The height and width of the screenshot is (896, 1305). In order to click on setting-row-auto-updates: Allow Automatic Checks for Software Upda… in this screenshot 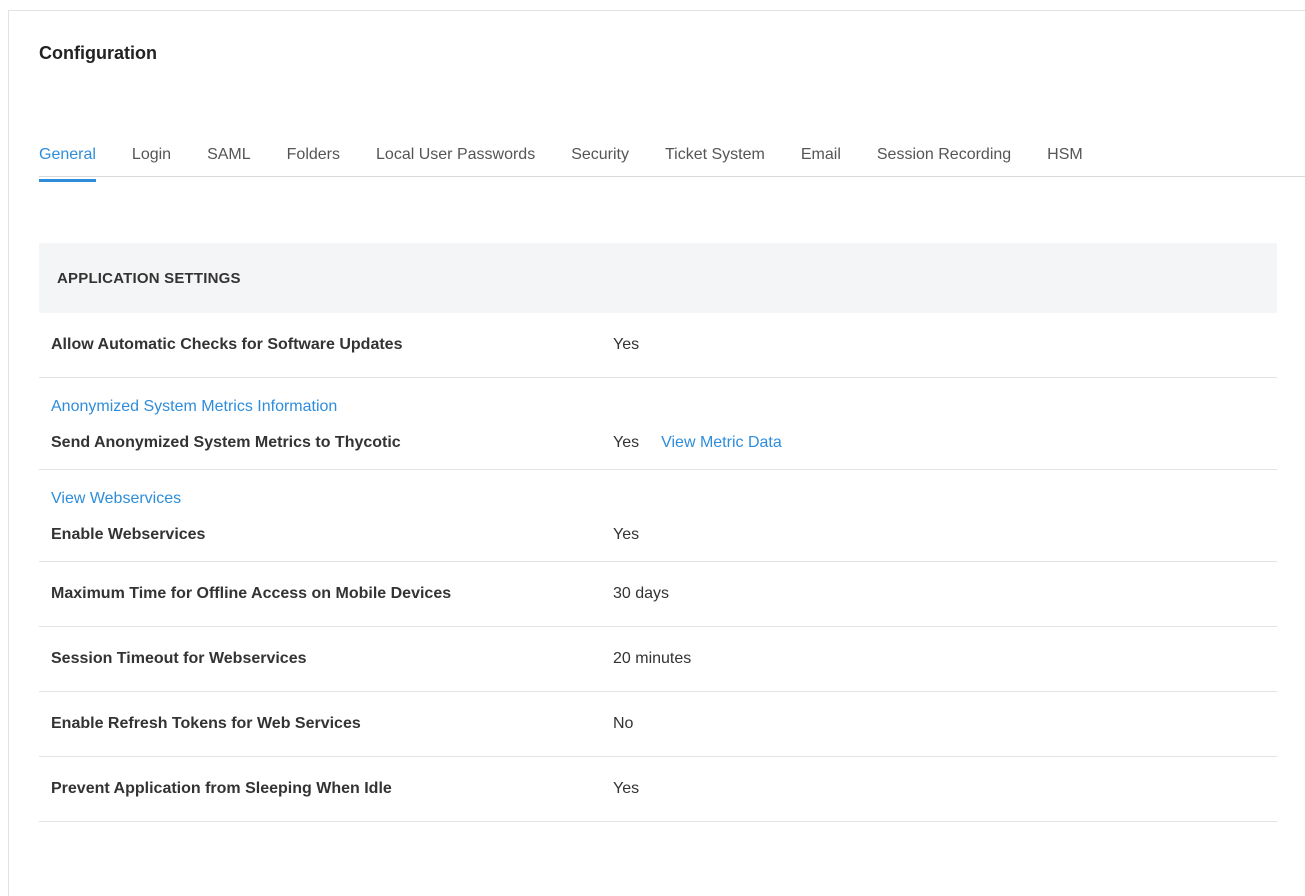, I will do `click(658, 345)`.